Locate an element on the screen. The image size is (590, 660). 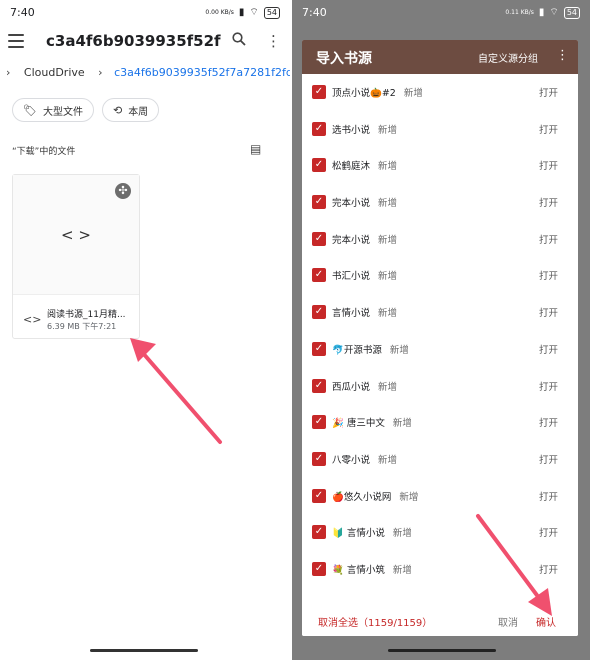
top-app-bar: c3a4f6b9039935f52f7... ⋮ is located at coordinates (145, 43).